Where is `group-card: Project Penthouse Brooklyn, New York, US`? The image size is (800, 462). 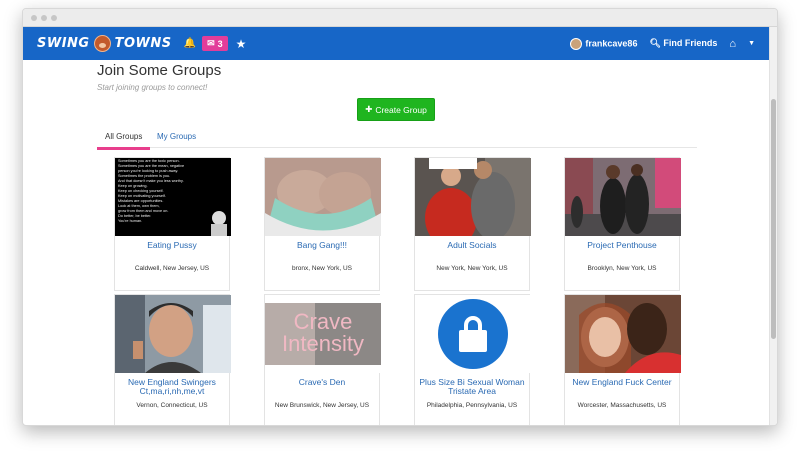 group-card: Project Penthouse Brooklyn, New York, US is located at coordinates (622, 224).